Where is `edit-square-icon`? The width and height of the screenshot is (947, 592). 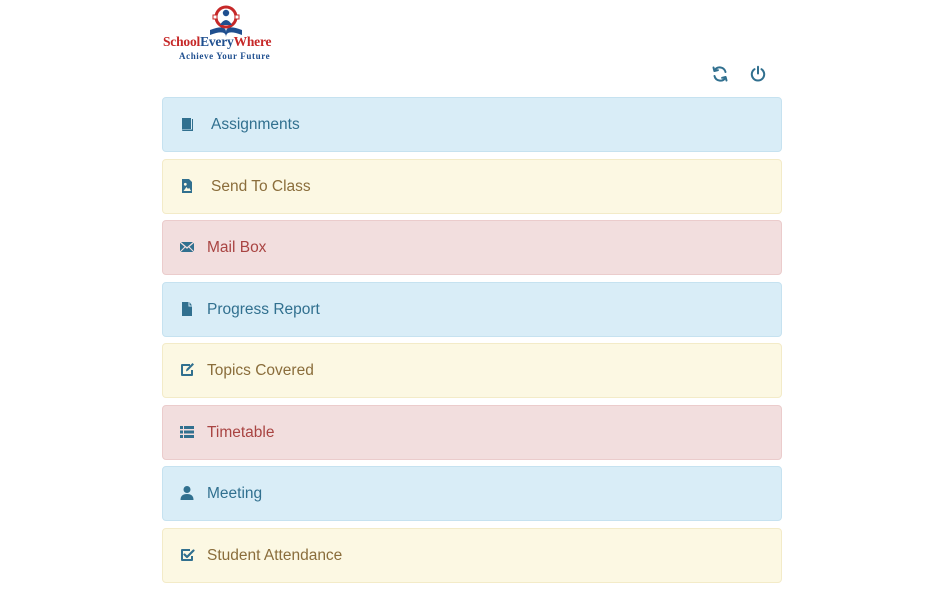 edit-square-icon is located at coordinates (187, 370).